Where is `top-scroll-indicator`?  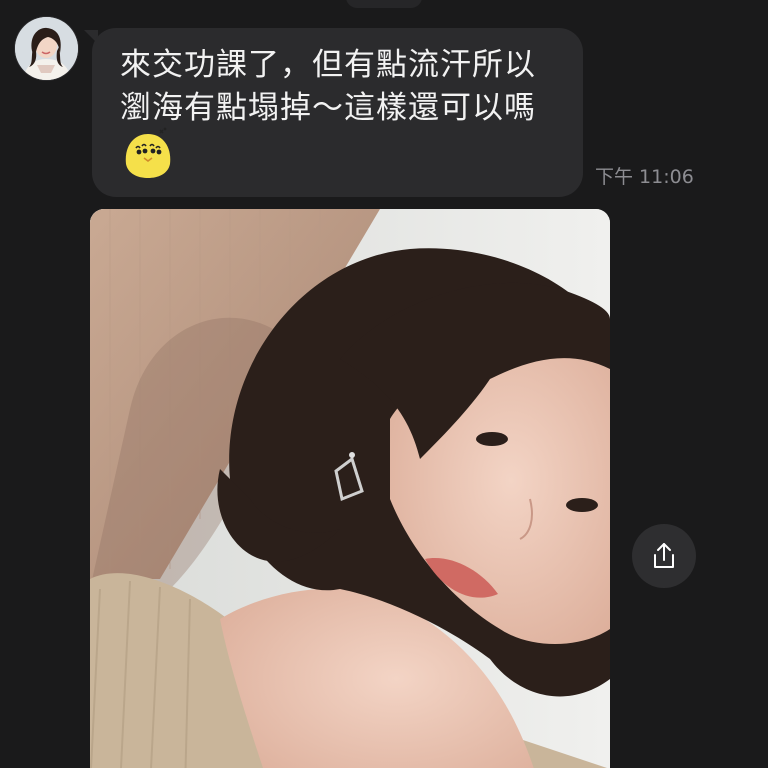
top-scroll-indicator is located at coordinates (384, 4).